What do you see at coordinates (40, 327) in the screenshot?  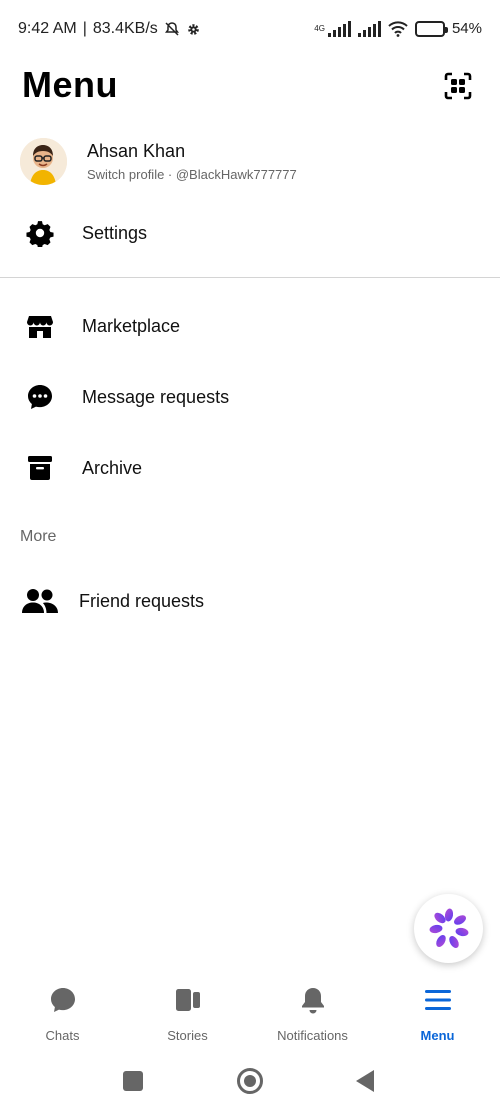 I see `storefront-icon` at bounding box center [40, 327].